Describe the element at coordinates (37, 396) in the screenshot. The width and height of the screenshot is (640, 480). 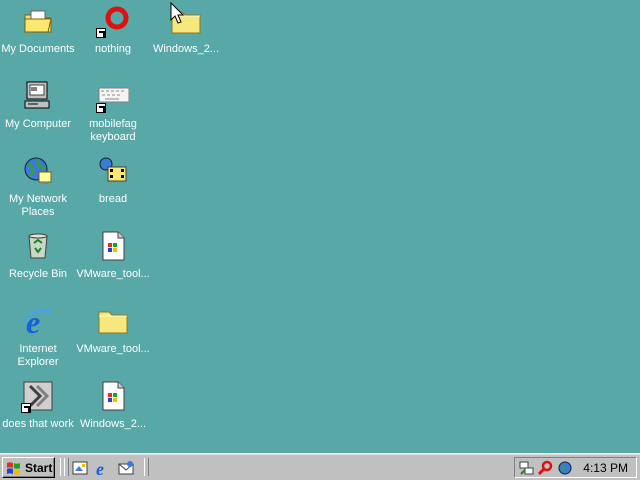
I see `shortcut-app-icon` at that location.